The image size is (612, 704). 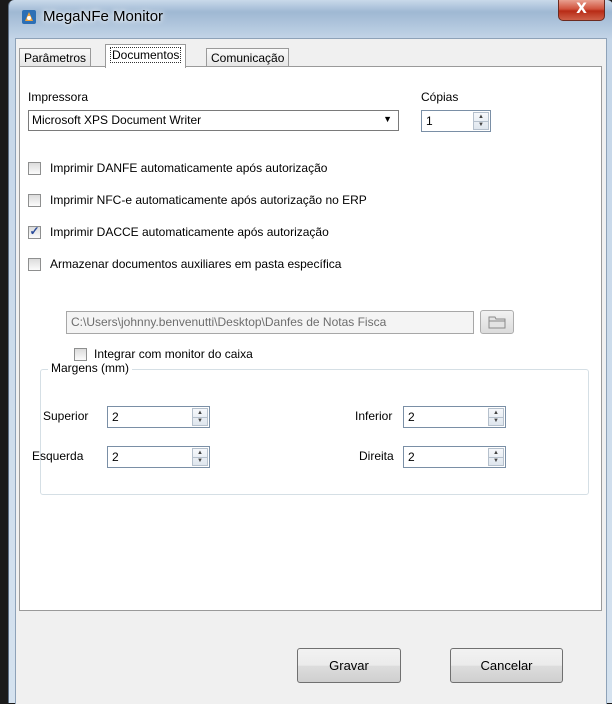 I want to click on auto-print-danfe-checkbox, so click(x=34, y=168).